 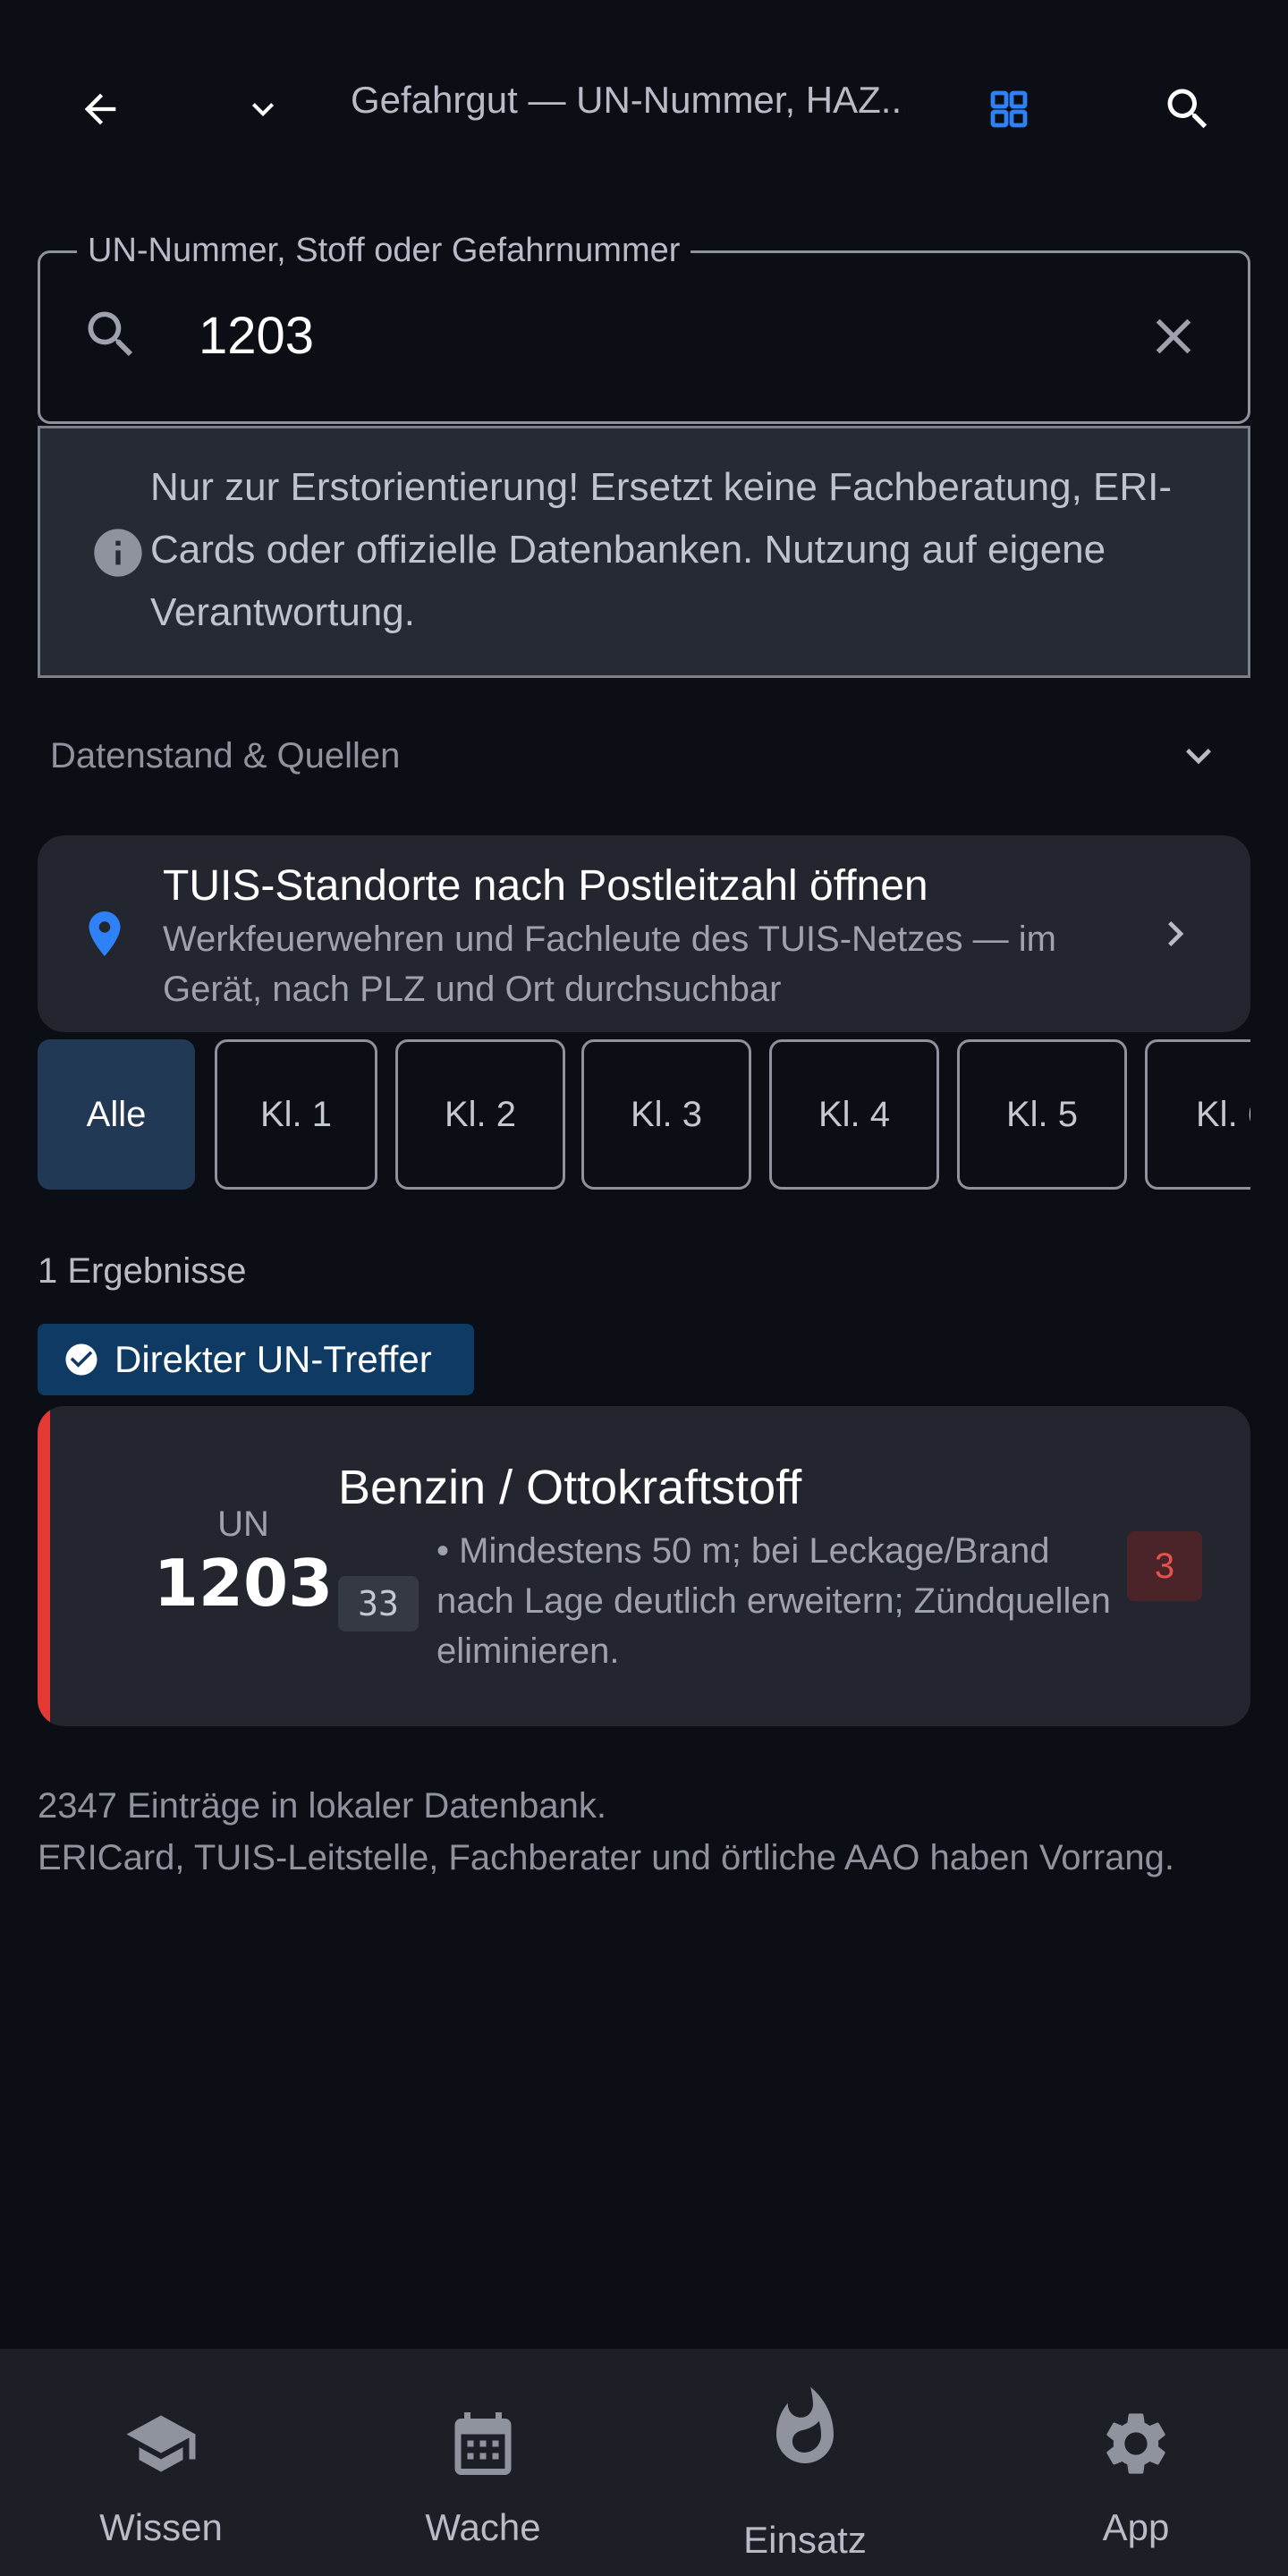 I want to click on filter-chip-class-6: Kl. 6, so click(x=1197, y=1114).